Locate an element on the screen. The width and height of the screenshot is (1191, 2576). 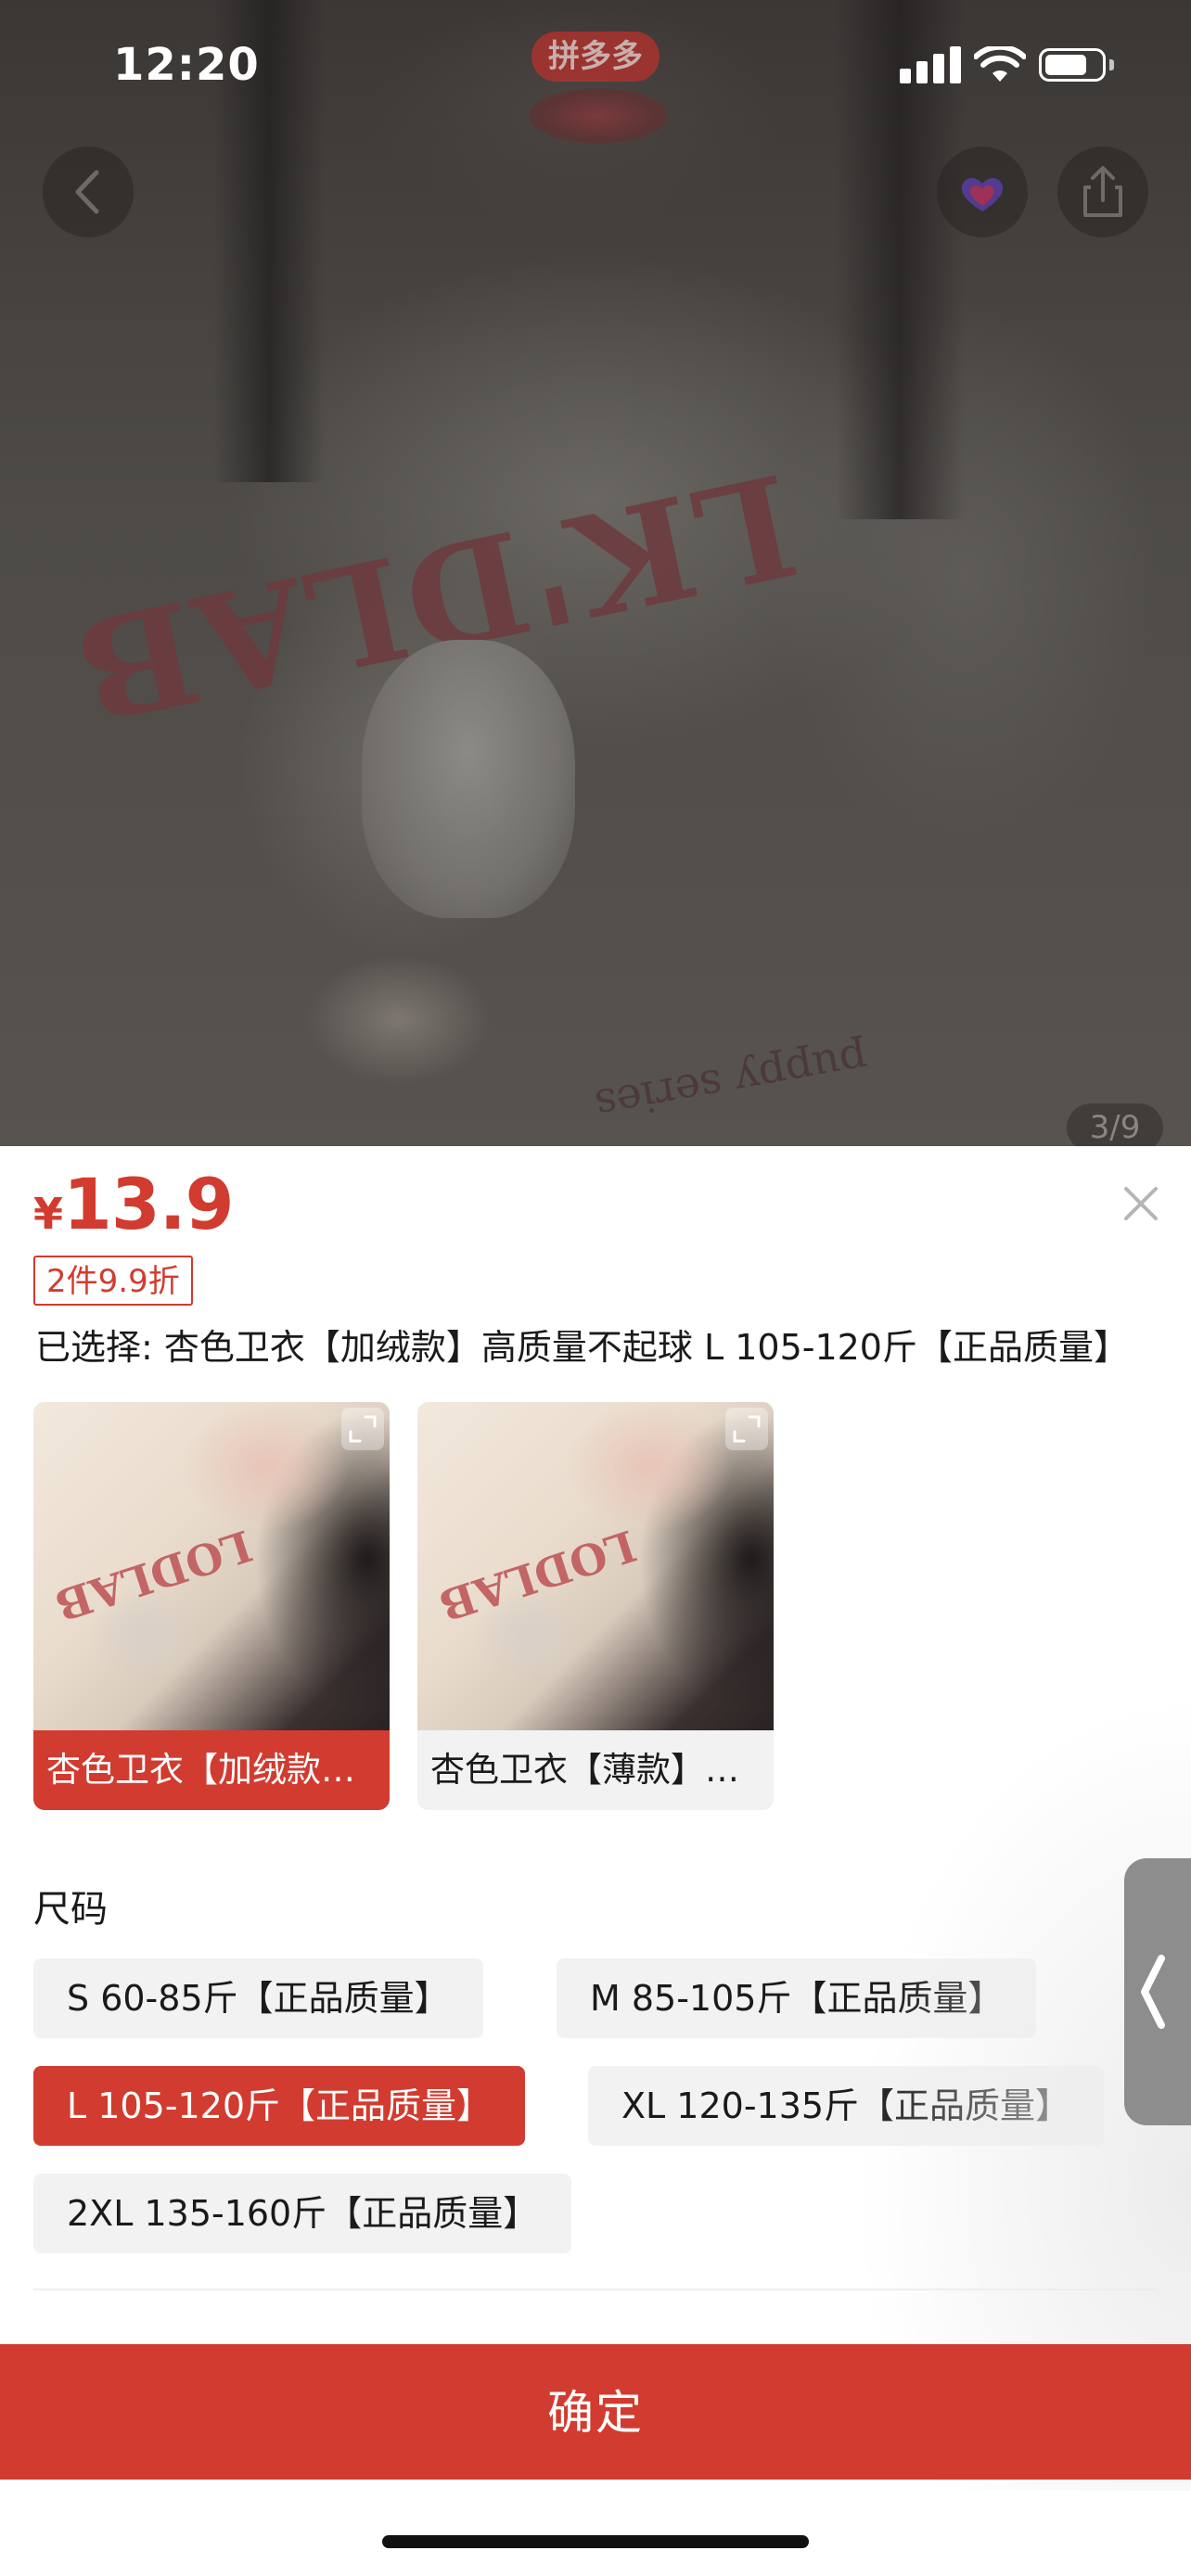
favorite-icon is located at coordinates (982, 194).